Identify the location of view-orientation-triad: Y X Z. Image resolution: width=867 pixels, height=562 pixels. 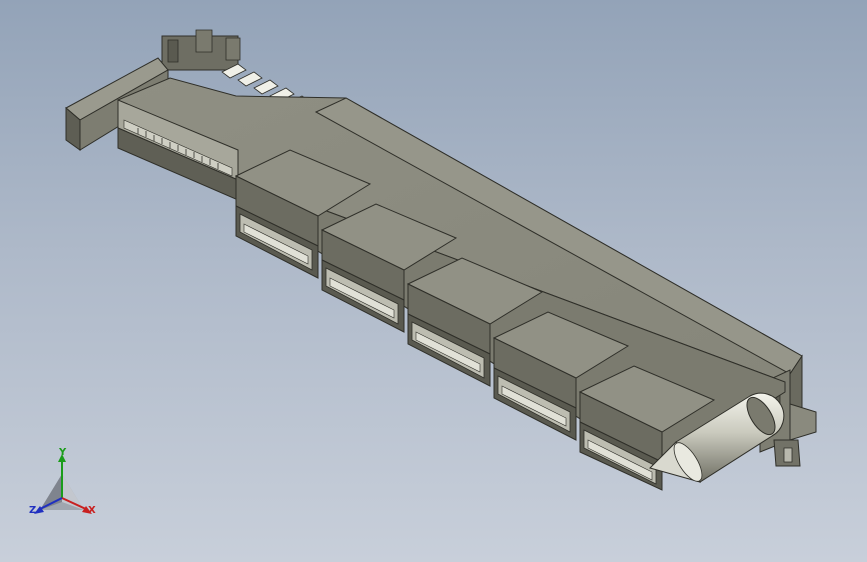
(65, 486).